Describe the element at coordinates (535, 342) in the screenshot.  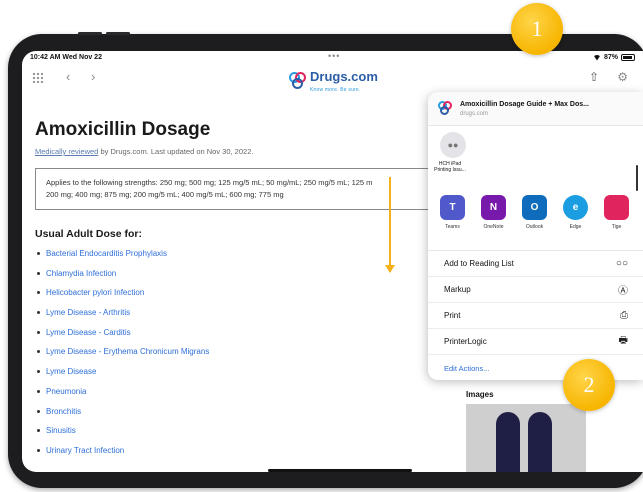
I see `action-printerlogic: PrinterLogic 🖶` at that location.